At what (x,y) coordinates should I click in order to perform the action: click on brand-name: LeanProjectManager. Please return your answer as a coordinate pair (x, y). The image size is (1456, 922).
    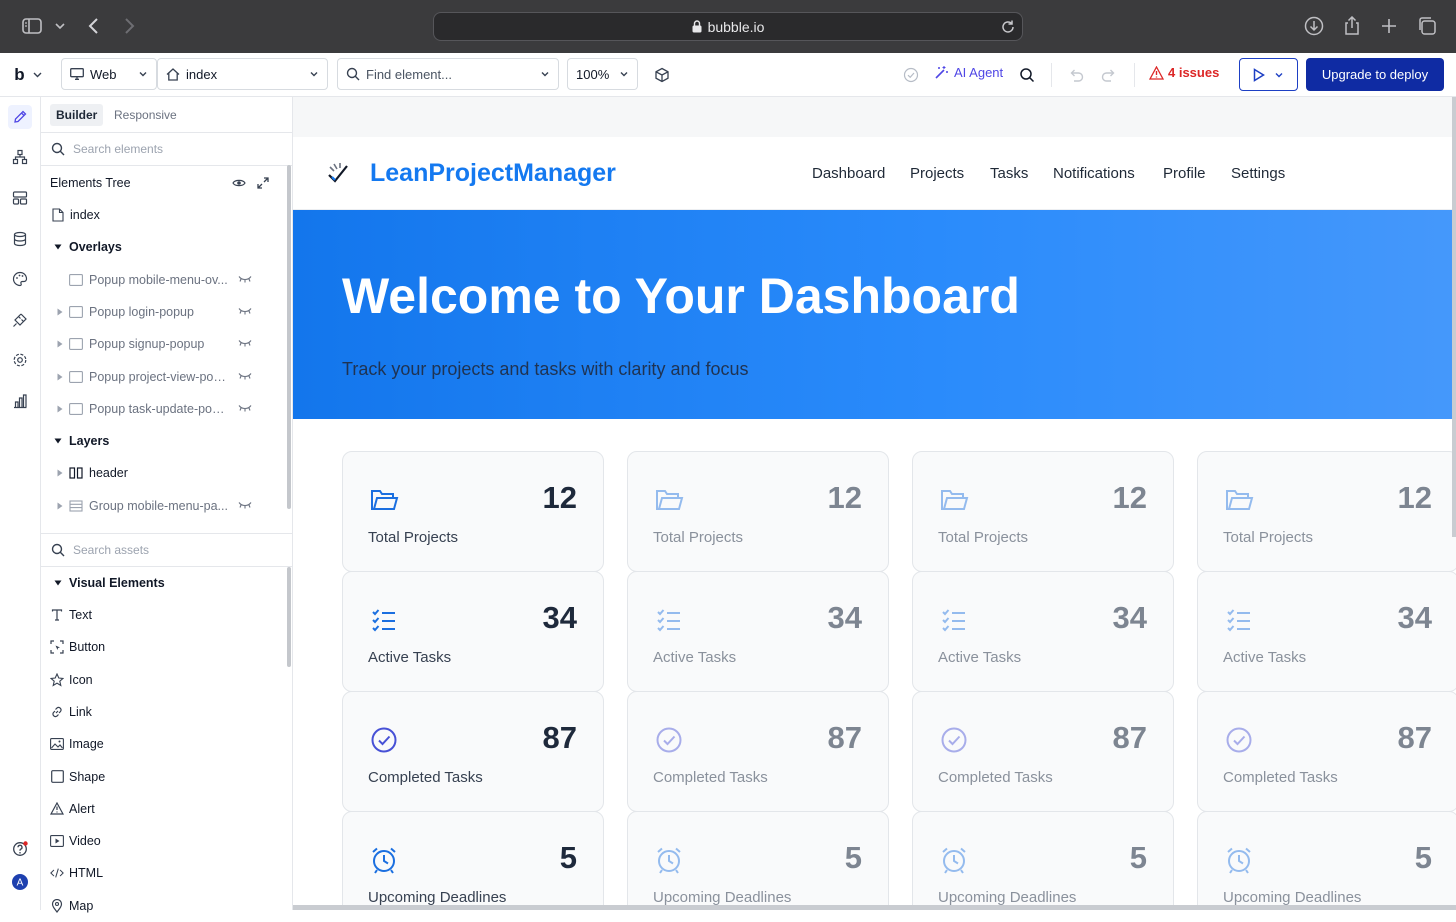
    Looking at the image, I should click on (493, 173).